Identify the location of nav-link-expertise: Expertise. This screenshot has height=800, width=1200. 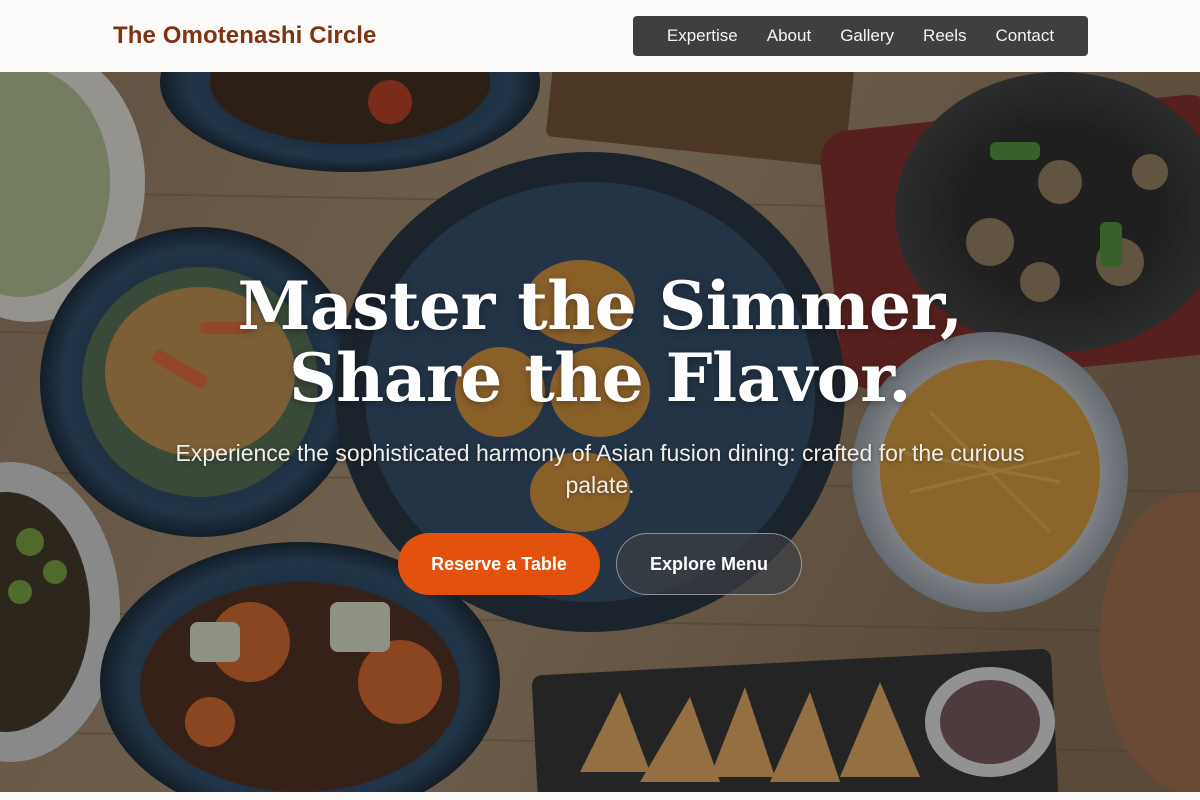
(702, 36).